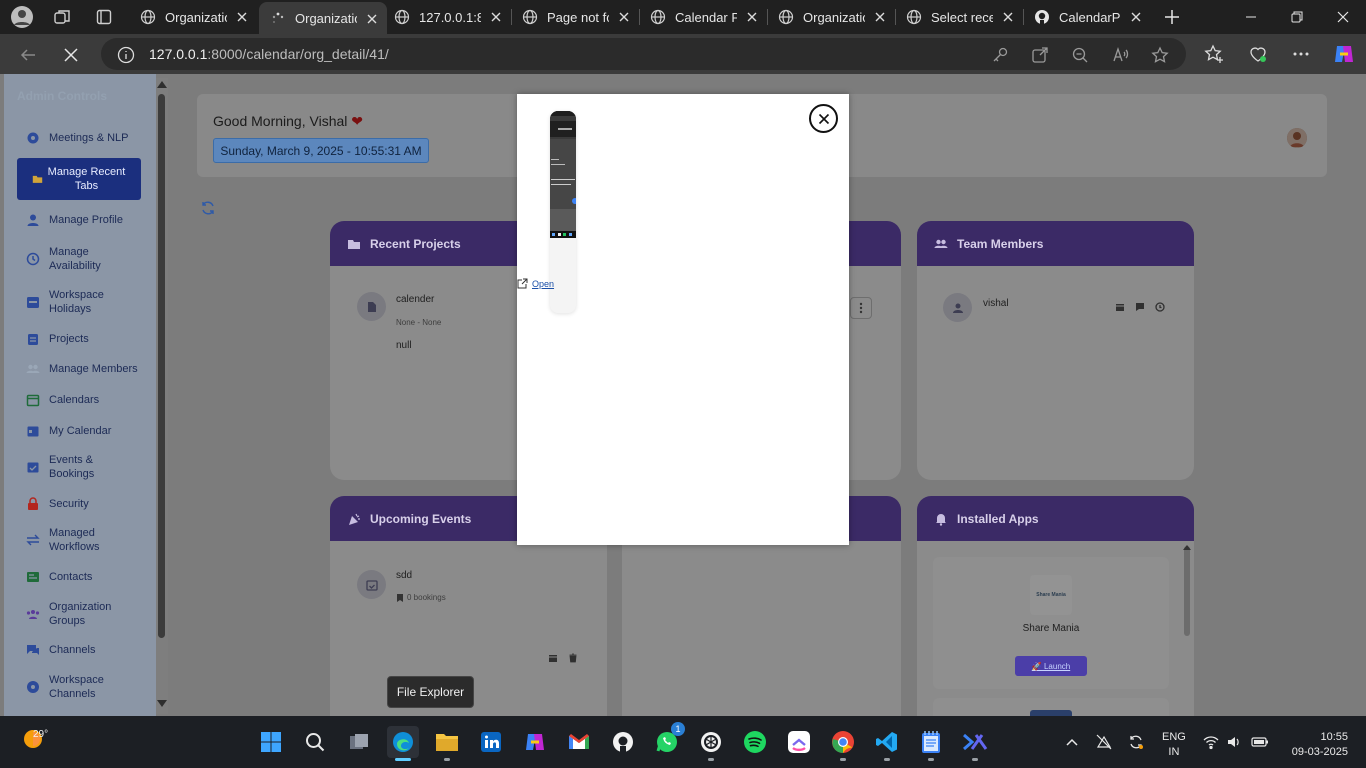 The height and width of the screenshot is (768, 1366). I want to click on language-indicator: ENG IN, so click(1174, 745).